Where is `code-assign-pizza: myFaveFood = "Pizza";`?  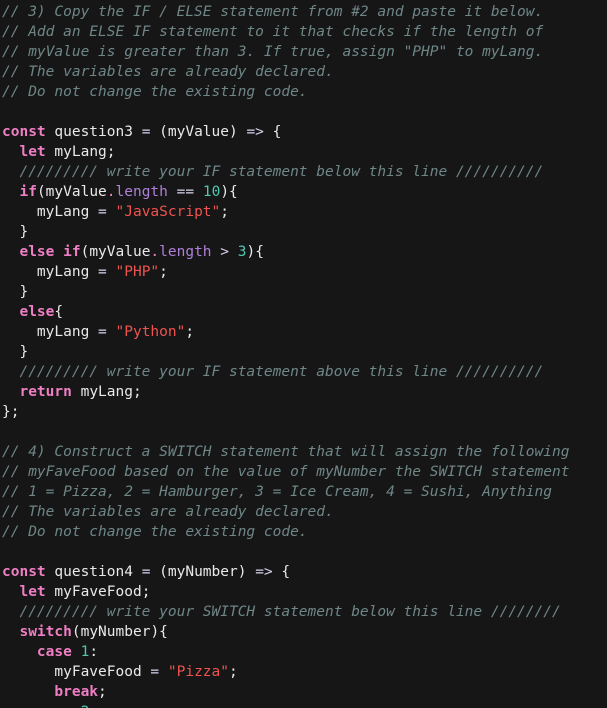 code-assign-pizza: myFaveFood = "Pizza"; is located at coordinates (303, 672).